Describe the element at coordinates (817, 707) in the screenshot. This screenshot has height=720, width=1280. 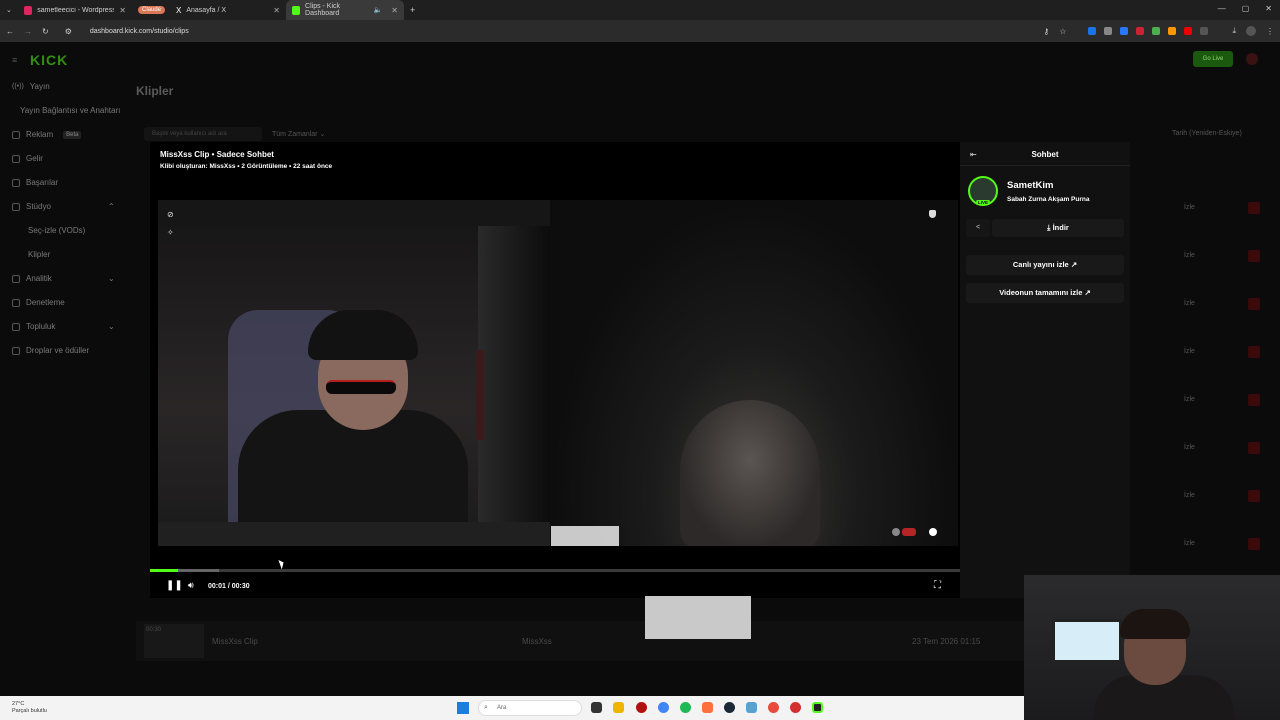
I see `kick-app-icon` at that location.